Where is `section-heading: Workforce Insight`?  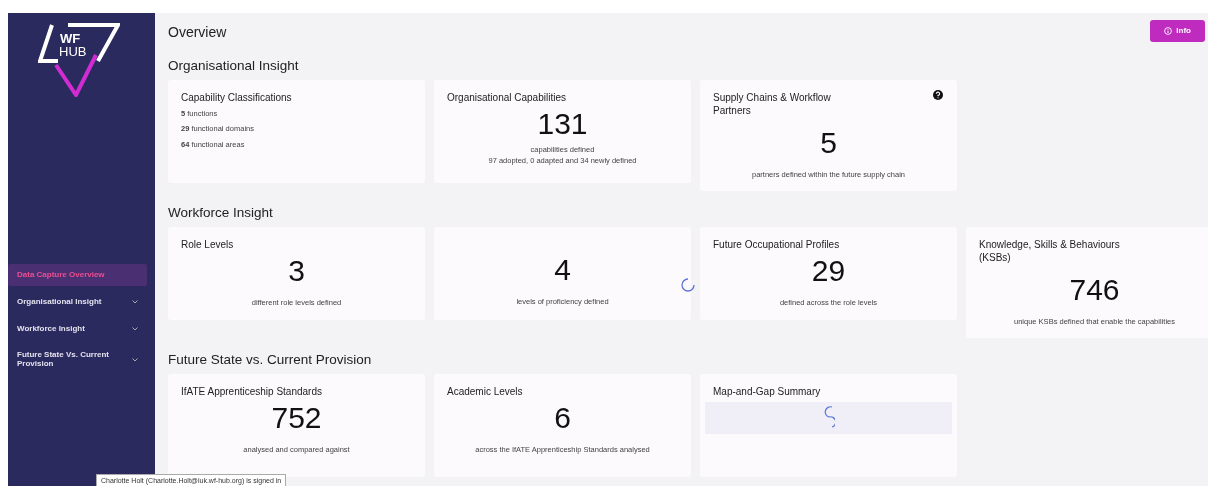
section-heading: Workforce Insight is located at coordinates (221, 213).